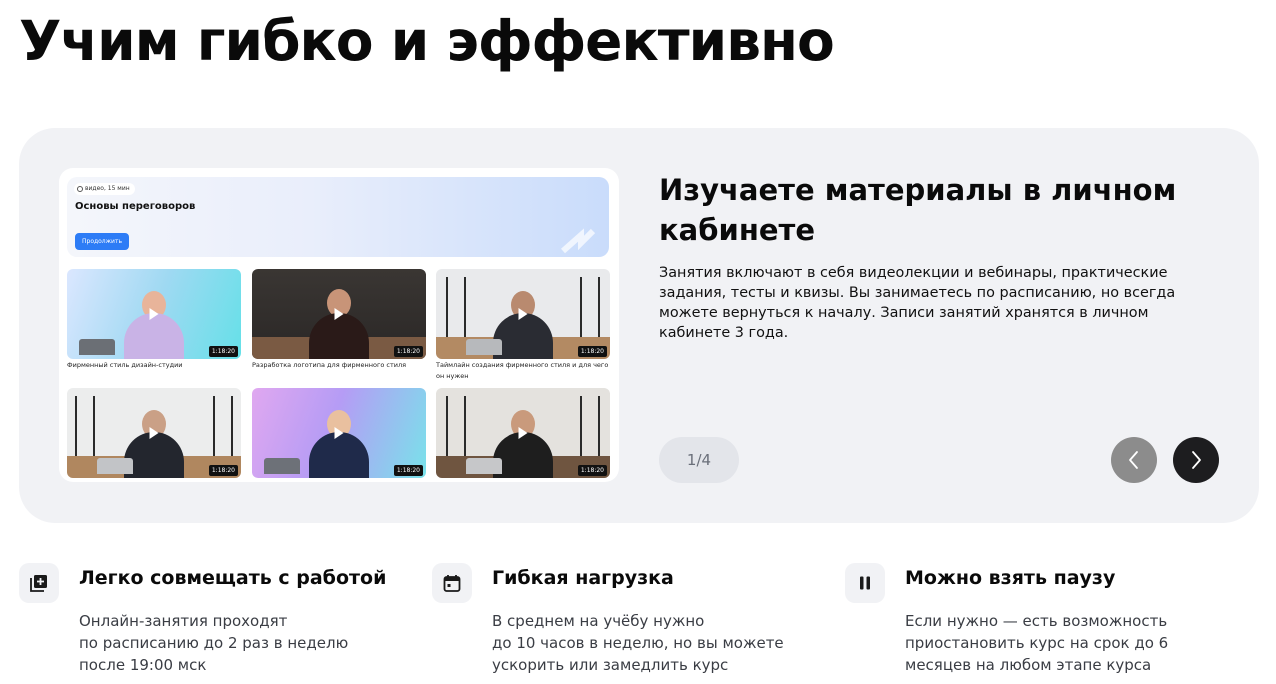 This screenshot has width=1276, height=684. Describe the element at coordinates (583, 578) in the screenshot. I see `feature-title: Гибкая нагрузка` at that location.